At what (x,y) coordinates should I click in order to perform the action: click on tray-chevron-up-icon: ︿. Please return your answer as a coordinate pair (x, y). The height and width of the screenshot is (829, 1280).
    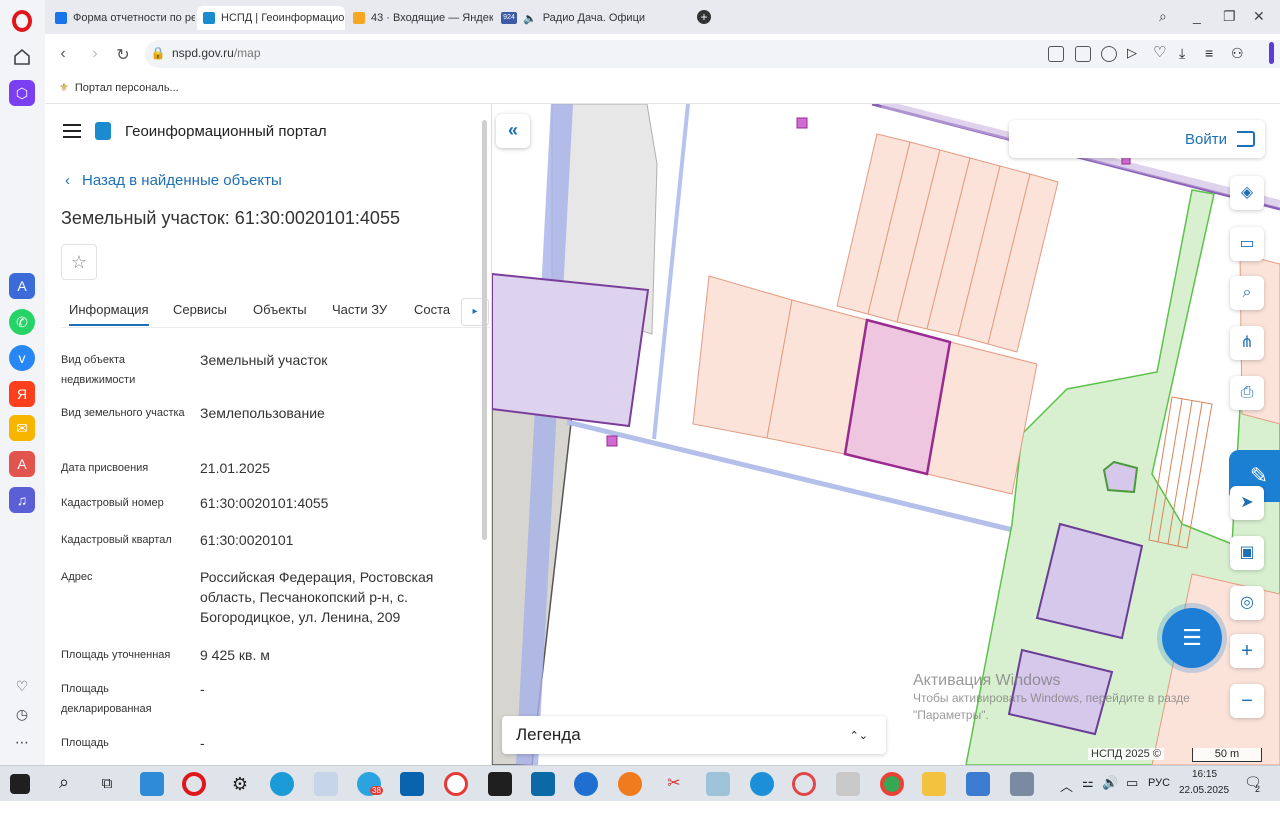
    Looking at the image, I should click on (1066, 785).